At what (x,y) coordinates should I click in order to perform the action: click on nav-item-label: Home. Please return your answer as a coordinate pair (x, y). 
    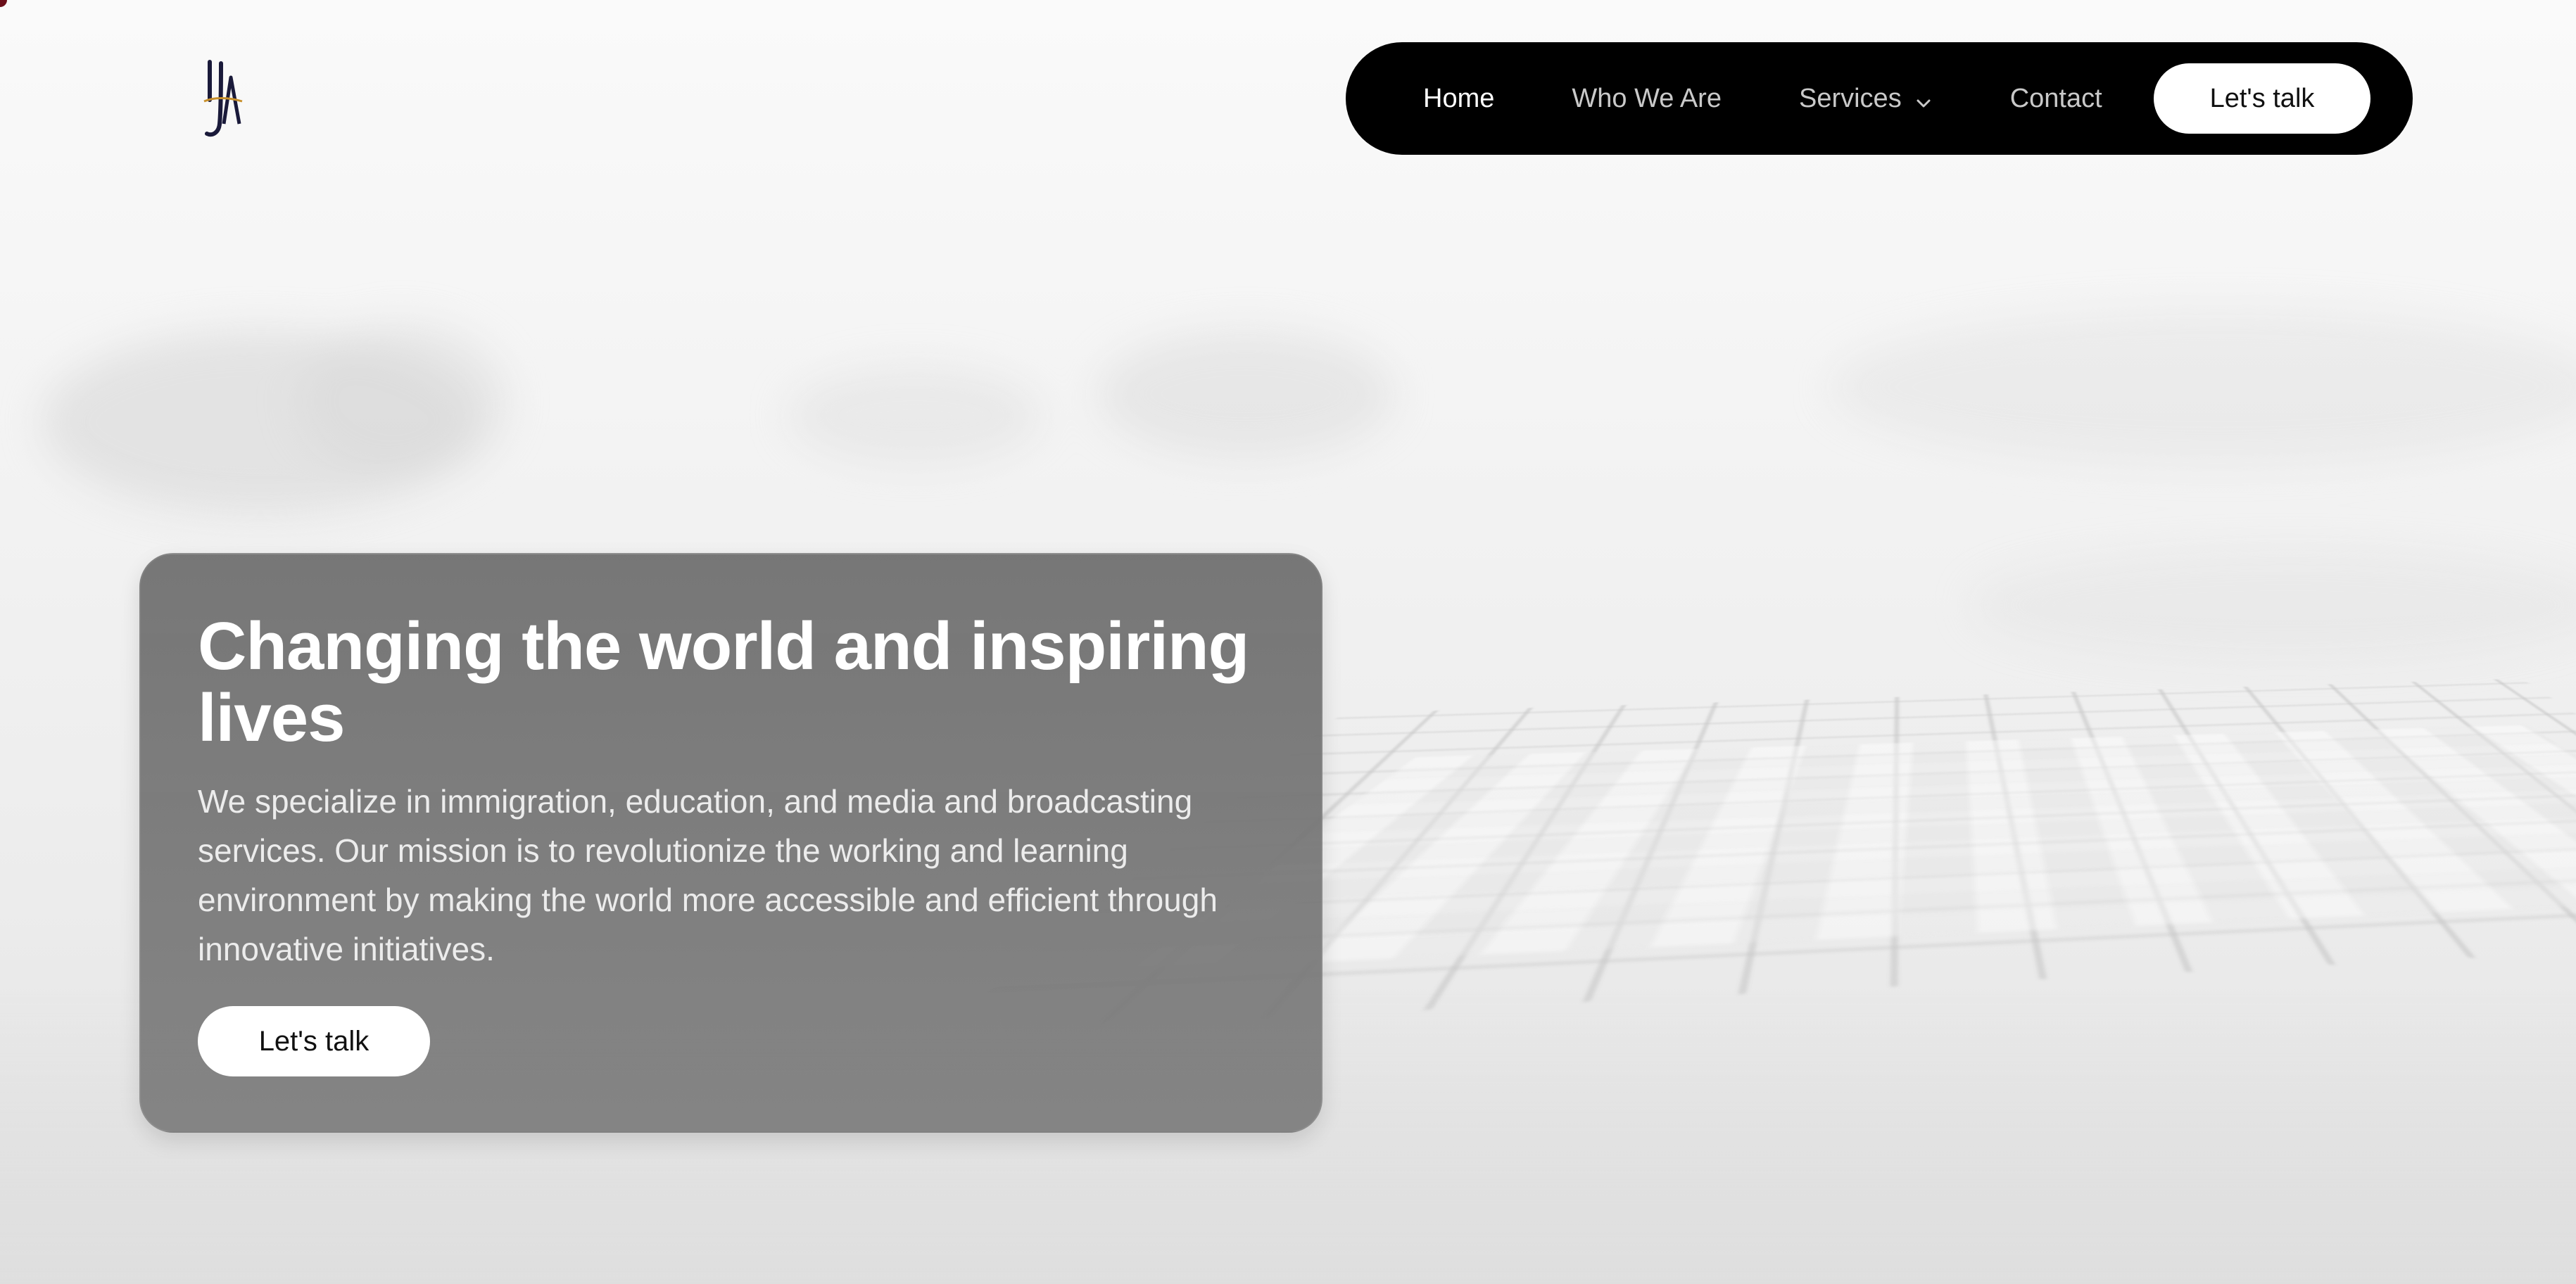
    Looking at the image, I should click on (1459, 98).